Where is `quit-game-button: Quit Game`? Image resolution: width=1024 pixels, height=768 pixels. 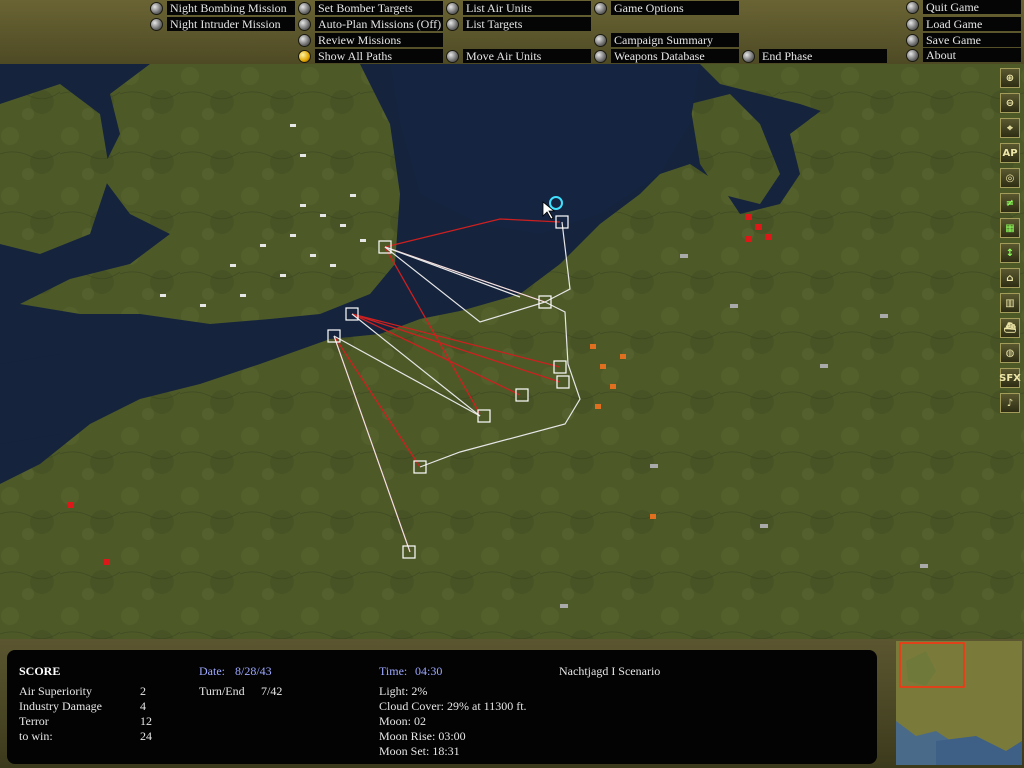 quit-game-button: Quit Game is located at coordinates (963, 7).